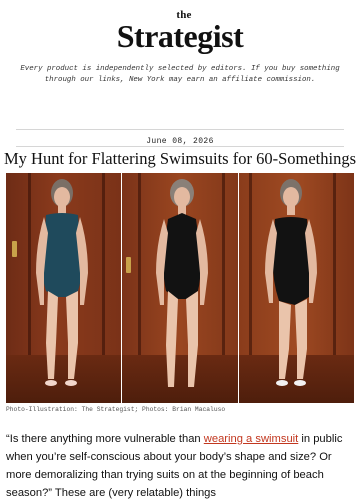 Image resolution: width=360 pixels, height=502 pixels. Describe the element at coordinates (180, 146) in the screenshot. I see `divider-bottom` at that location.